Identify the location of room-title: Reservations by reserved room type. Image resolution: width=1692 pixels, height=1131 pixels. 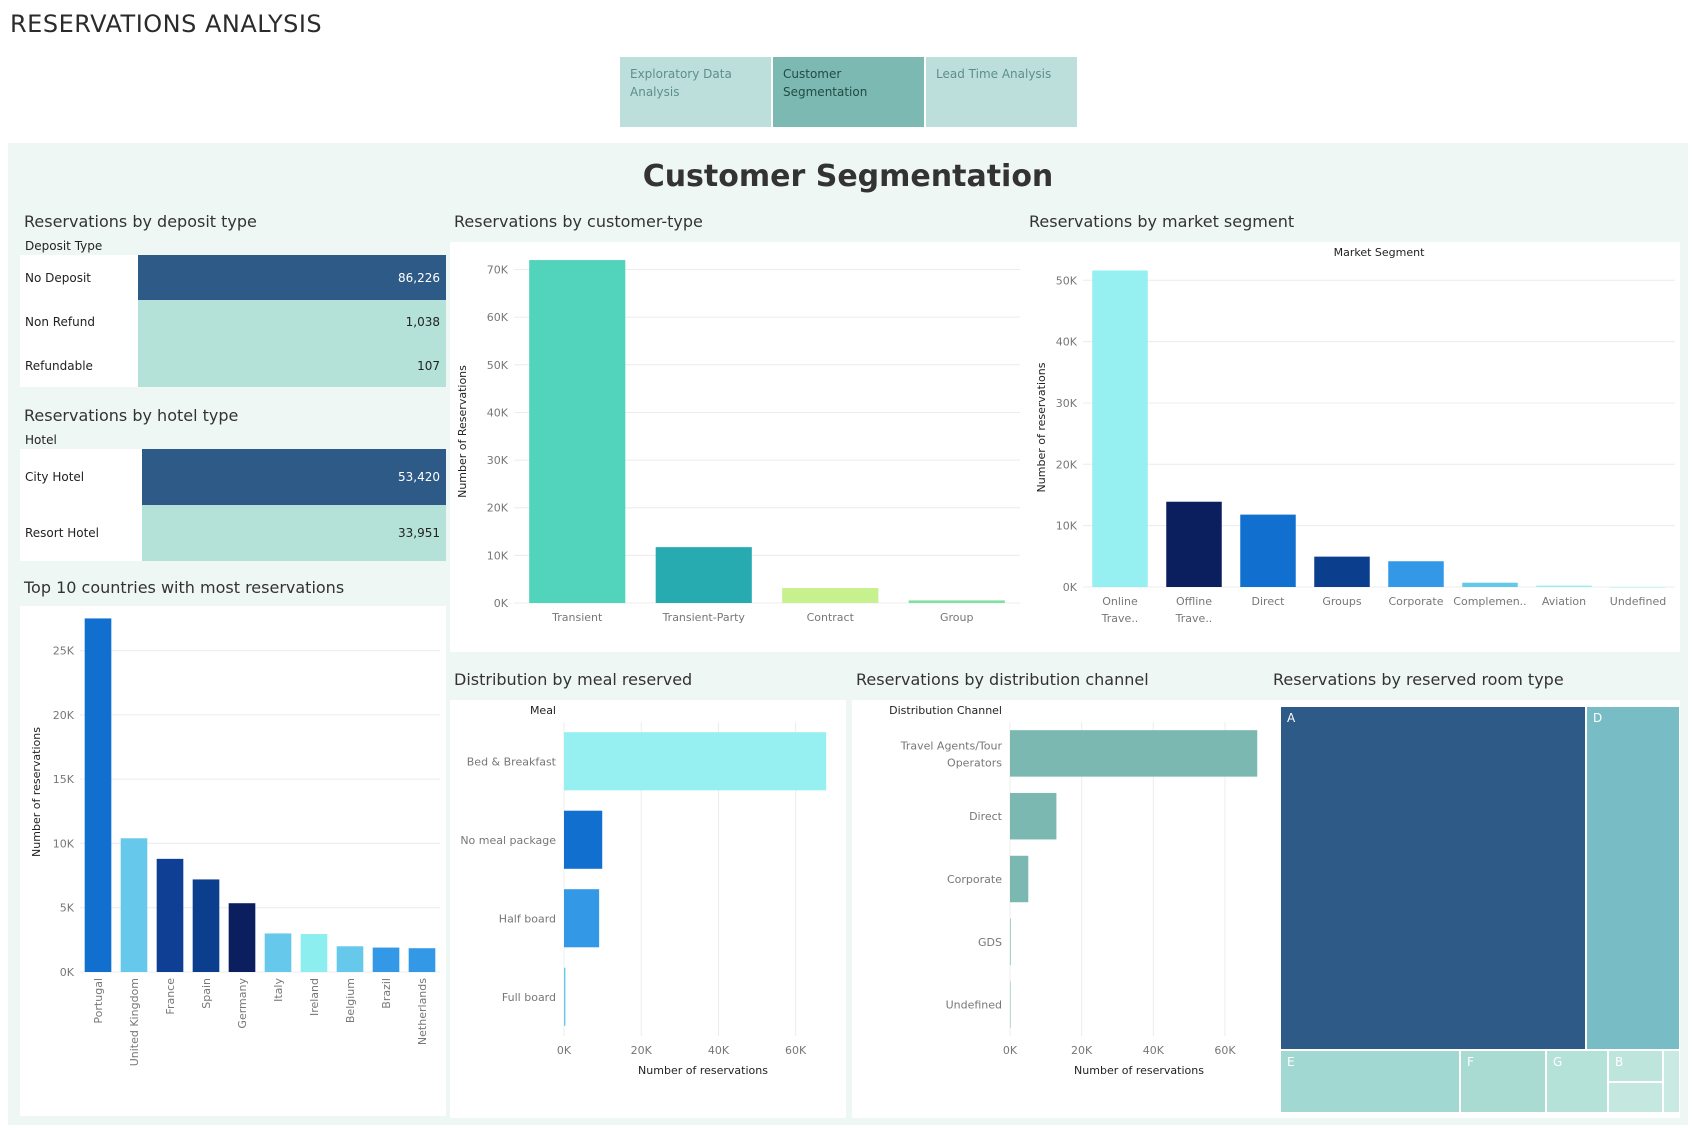
(1418, 679).